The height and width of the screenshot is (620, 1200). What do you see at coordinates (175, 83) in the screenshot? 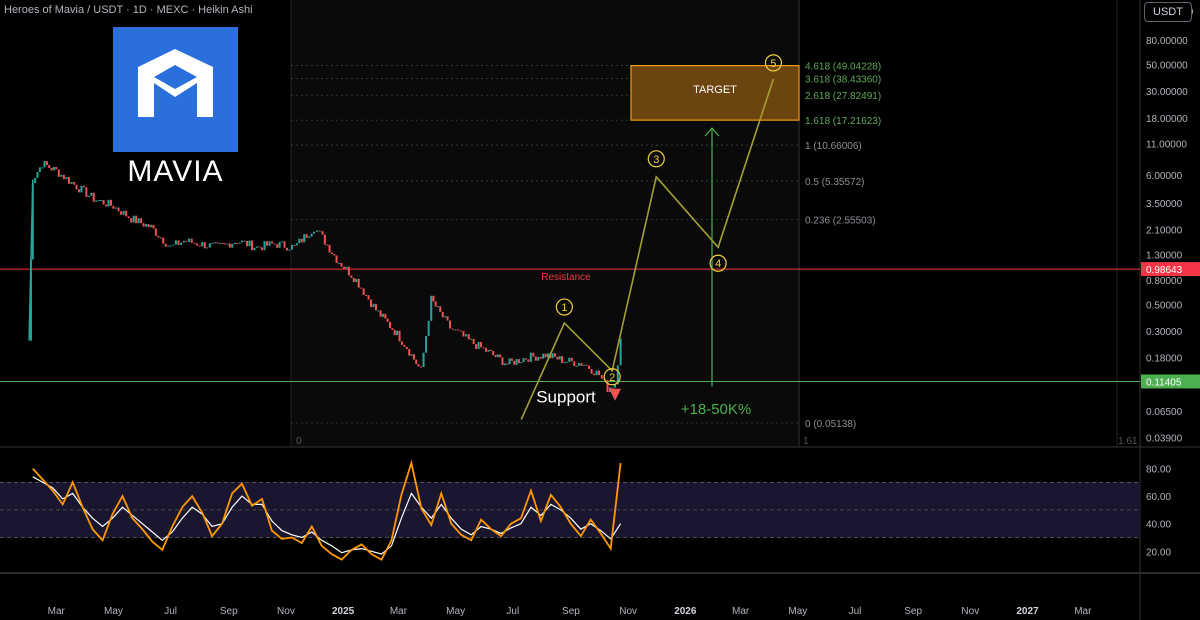
I see `mavia-m-logo-icon` at bounding box center [175, 83].